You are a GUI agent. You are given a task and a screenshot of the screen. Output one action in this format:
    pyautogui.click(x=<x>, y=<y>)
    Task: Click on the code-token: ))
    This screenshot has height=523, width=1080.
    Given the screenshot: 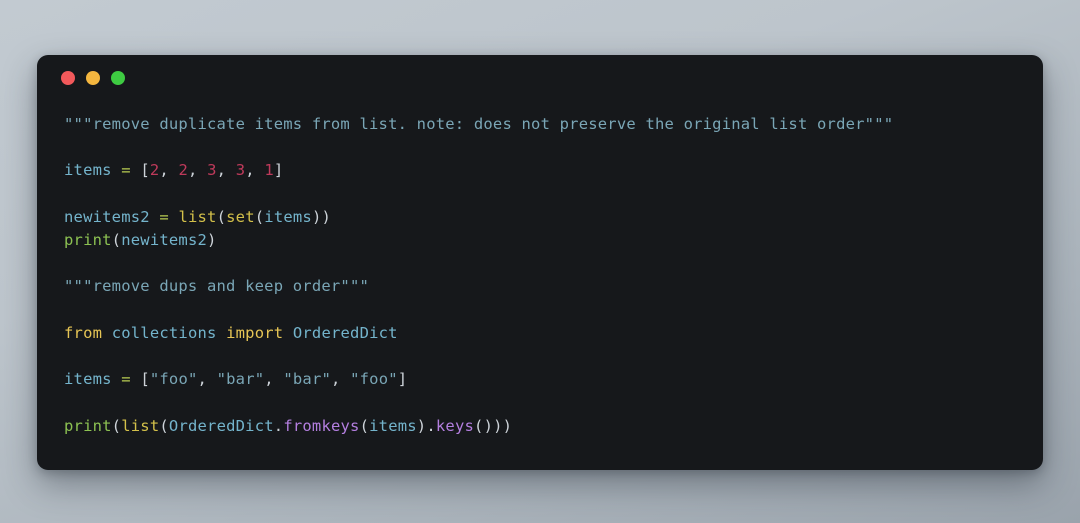 What is the action you would take?
    pyautogui.click(x=321, y=216)
    